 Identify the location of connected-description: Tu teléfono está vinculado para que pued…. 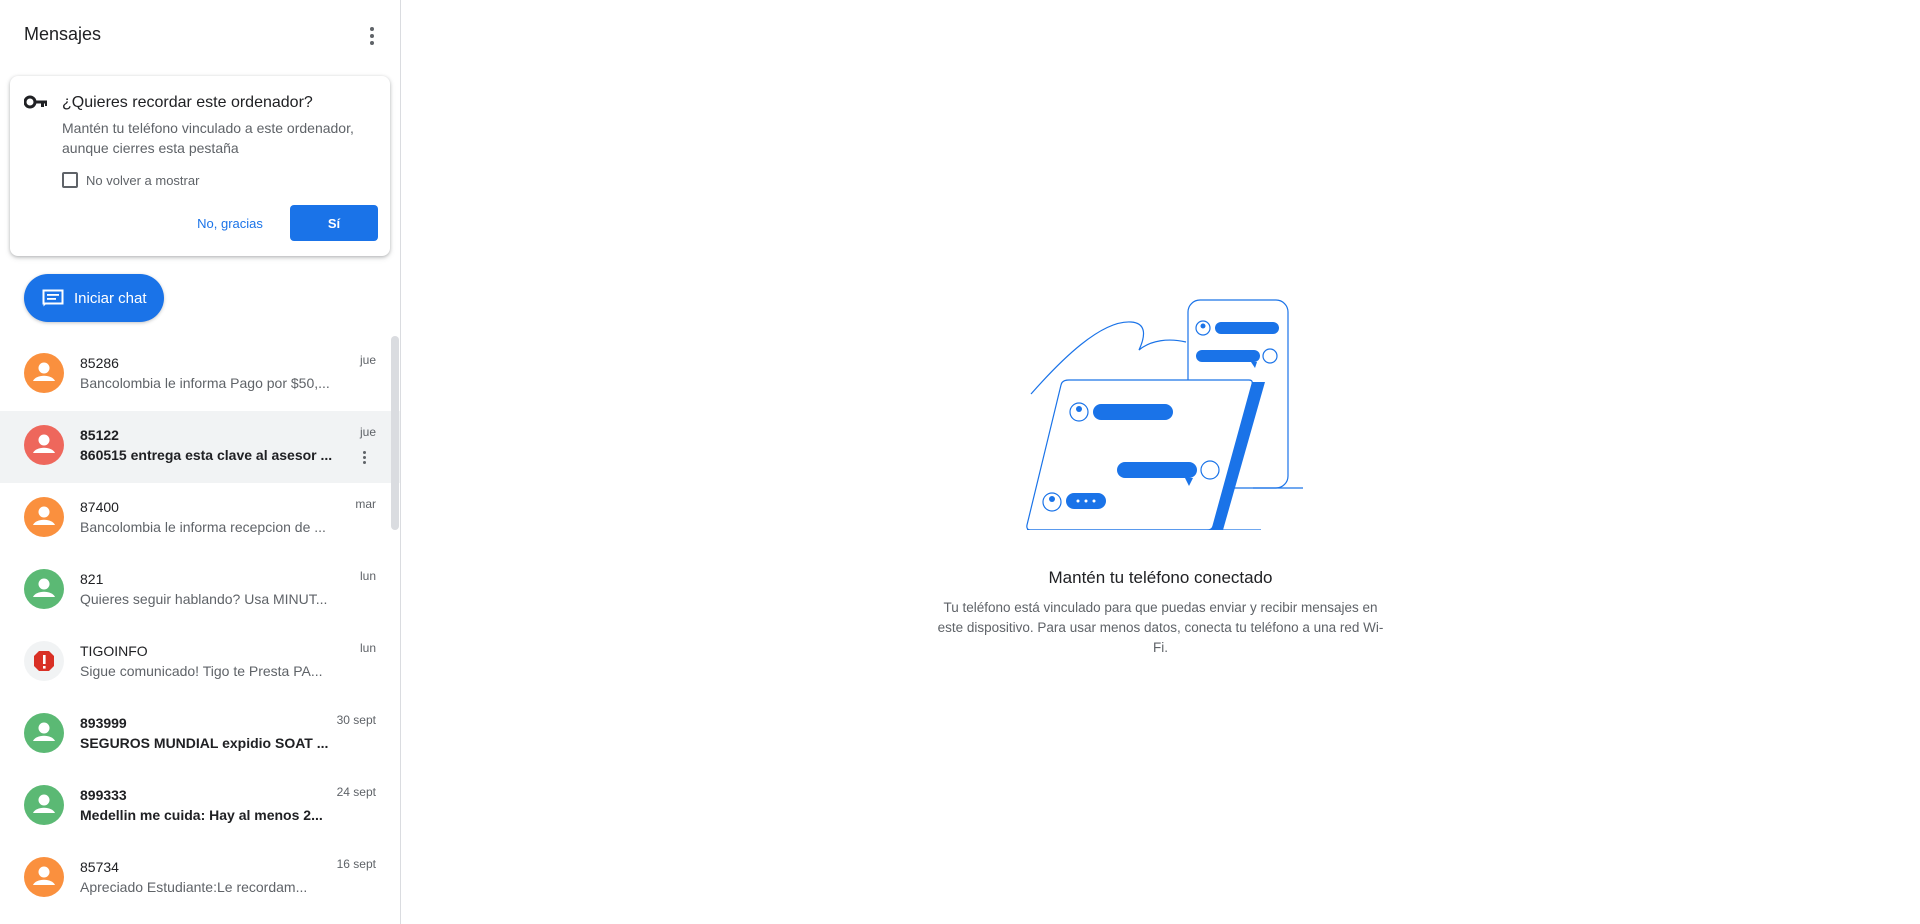
(1160, 627).